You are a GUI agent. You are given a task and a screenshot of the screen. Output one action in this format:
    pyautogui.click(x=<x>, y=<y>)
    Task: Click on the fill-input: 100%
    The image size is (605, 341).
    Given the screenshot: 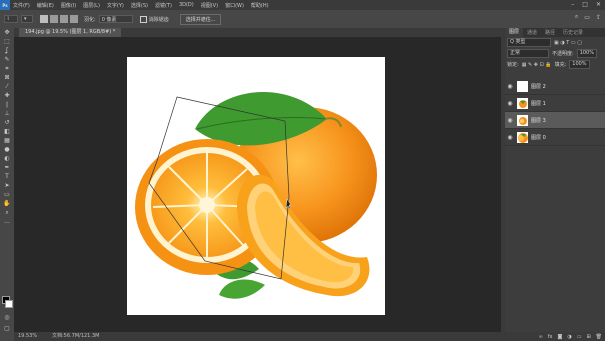 What is the action you would take?
    pyautogui.click(x=579, y=64)
    